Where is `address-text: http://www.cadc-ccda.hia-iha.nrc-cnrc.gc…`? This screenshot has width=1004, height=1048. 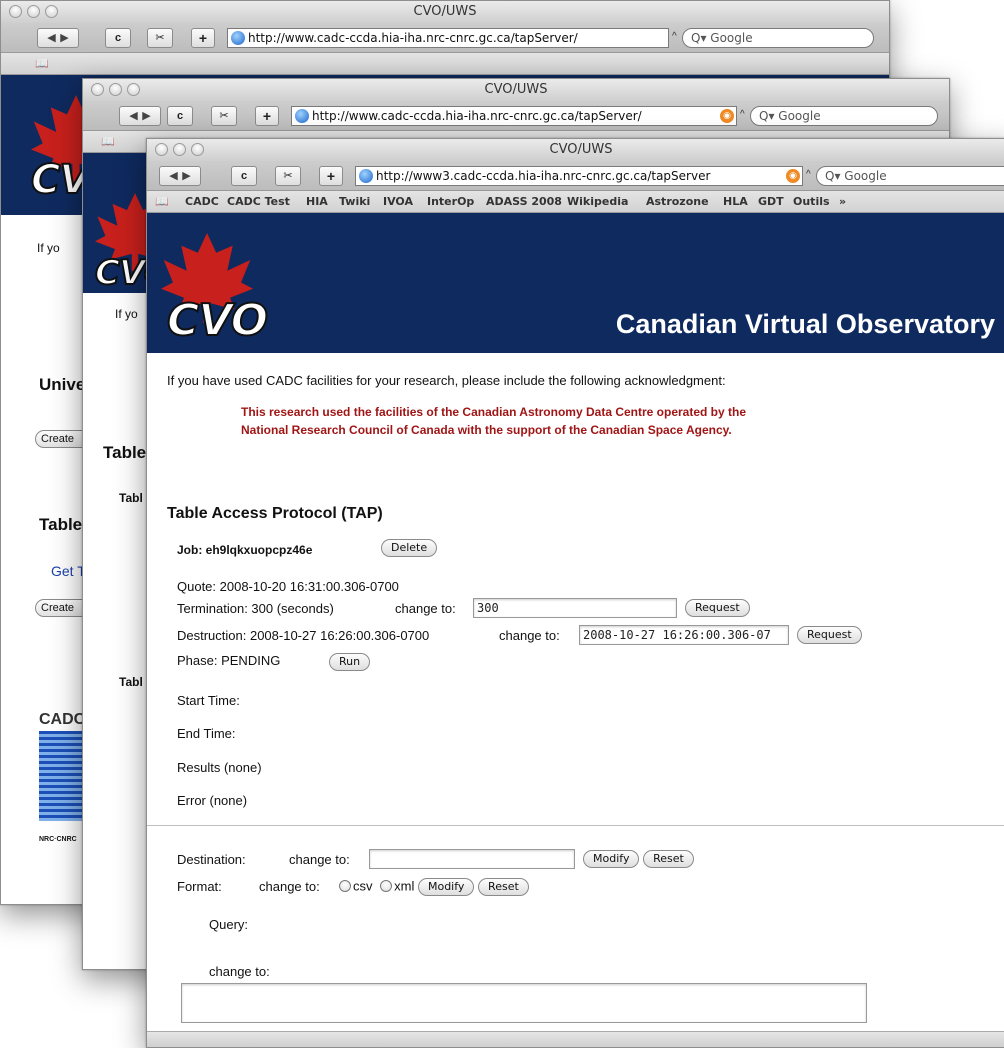 address-text: http://www.cadc-ccda.hia-iha.nrc-cnrc.gc… is located at coordinates (413, 38).